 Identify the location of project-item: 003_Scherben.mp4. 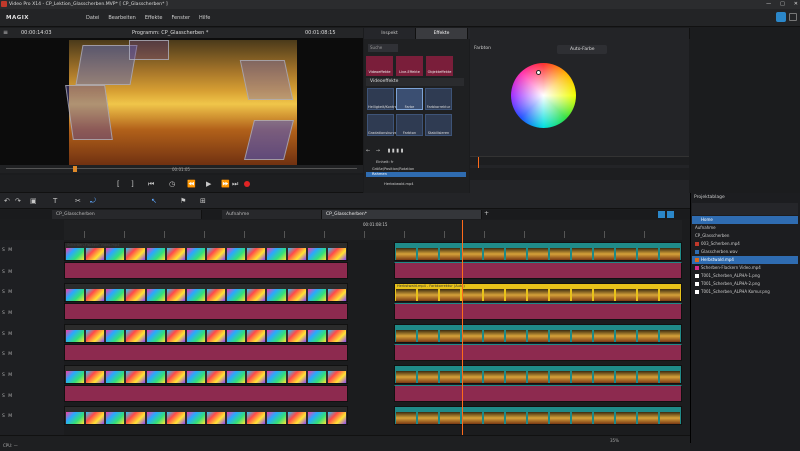
(745, 244).